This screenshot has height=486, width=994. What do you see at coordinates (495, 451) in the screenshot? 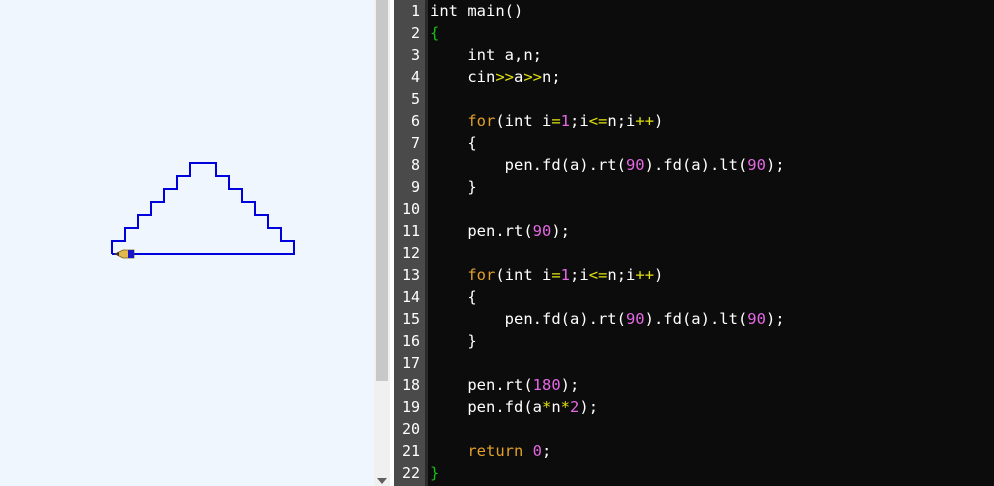
I see `code-token: return` at bounding box center [495, 451].